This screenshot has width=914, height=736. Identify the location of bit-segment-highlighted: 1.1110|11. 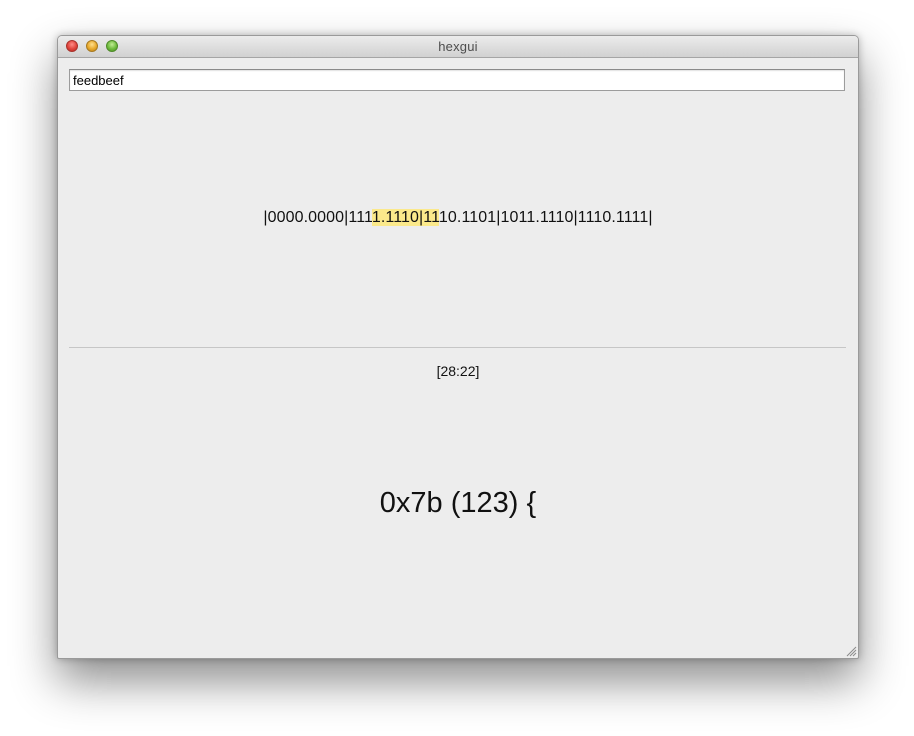
(405, 217).